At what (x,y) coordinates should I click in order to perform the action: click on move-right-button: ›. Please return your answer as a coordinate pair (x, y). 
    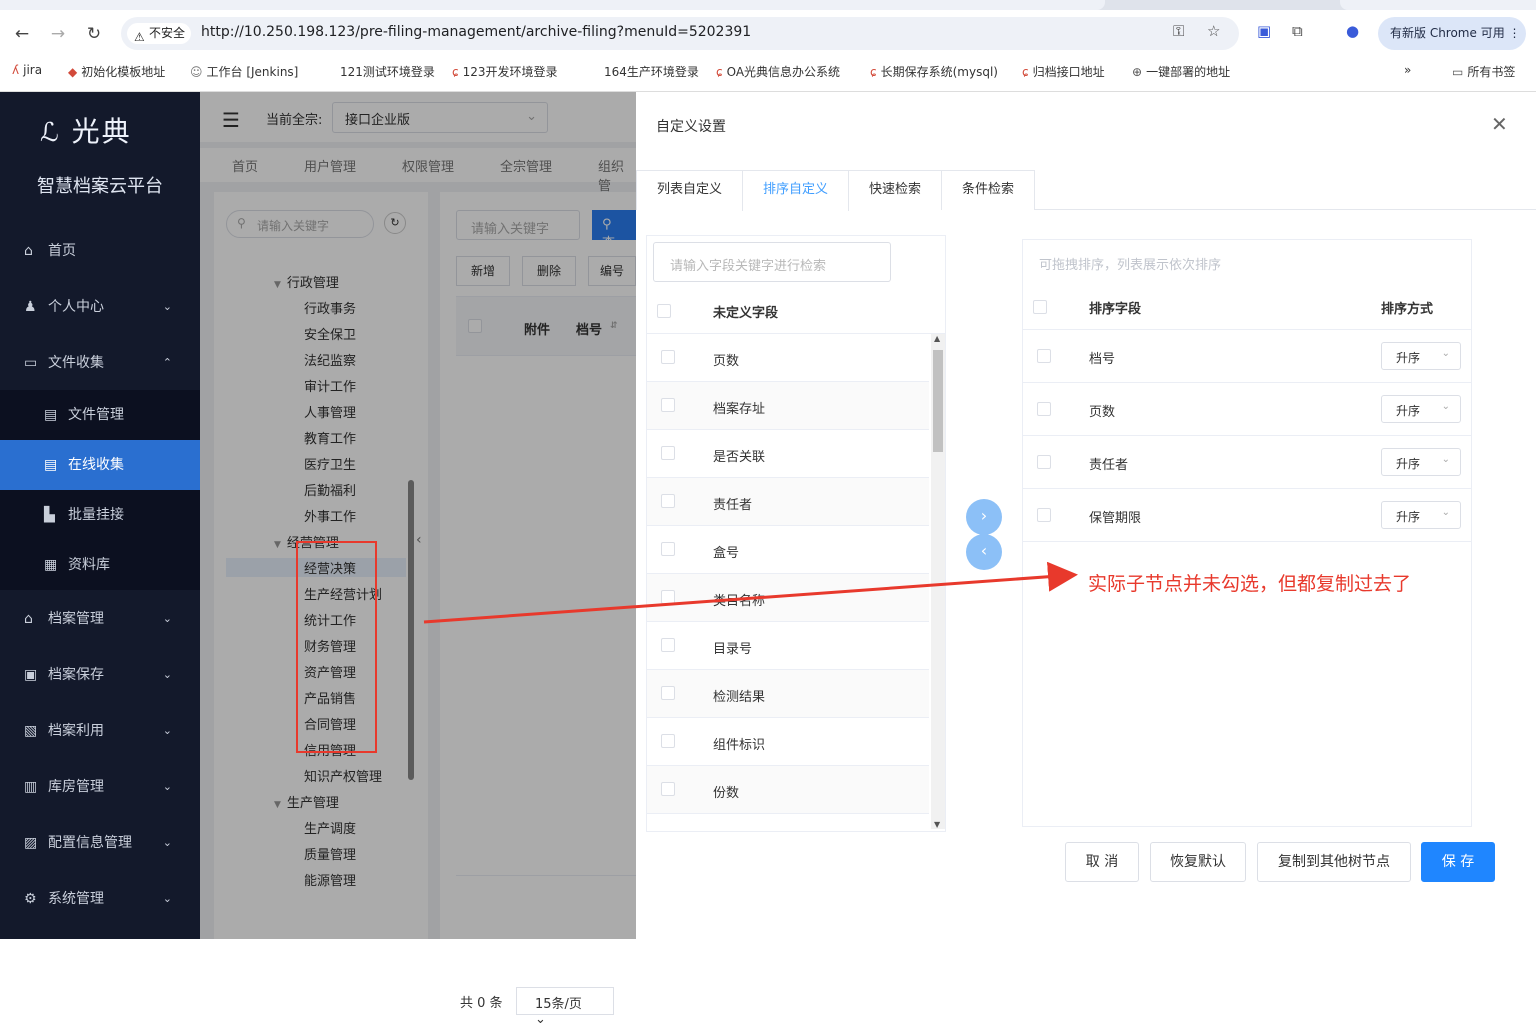
    Looking at the image, I should click on (984, 517).